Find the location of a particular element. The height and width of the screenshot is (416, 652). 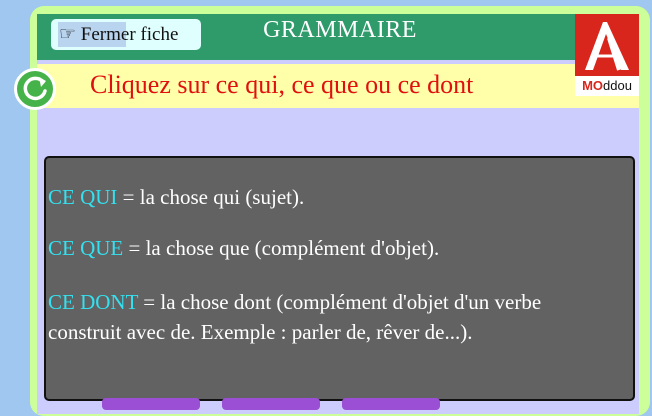

moddou-logo: MOddou is located at coordinates (607, 55).